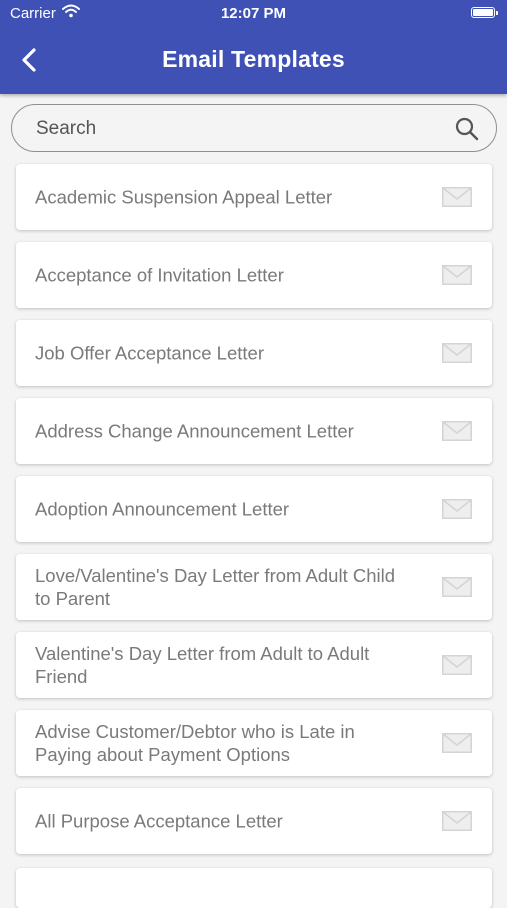 The height and width of the screenshot is (908, 507). I want to click on template-list-item: All Purpose Acceptance Letter, so click(254, 821).